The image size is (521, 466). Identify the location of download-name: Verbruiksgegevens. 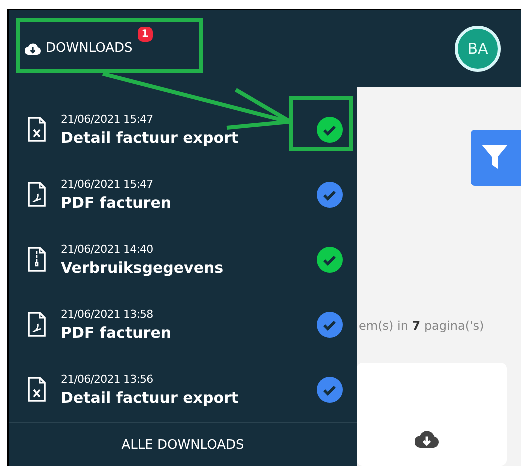
(182, 267).